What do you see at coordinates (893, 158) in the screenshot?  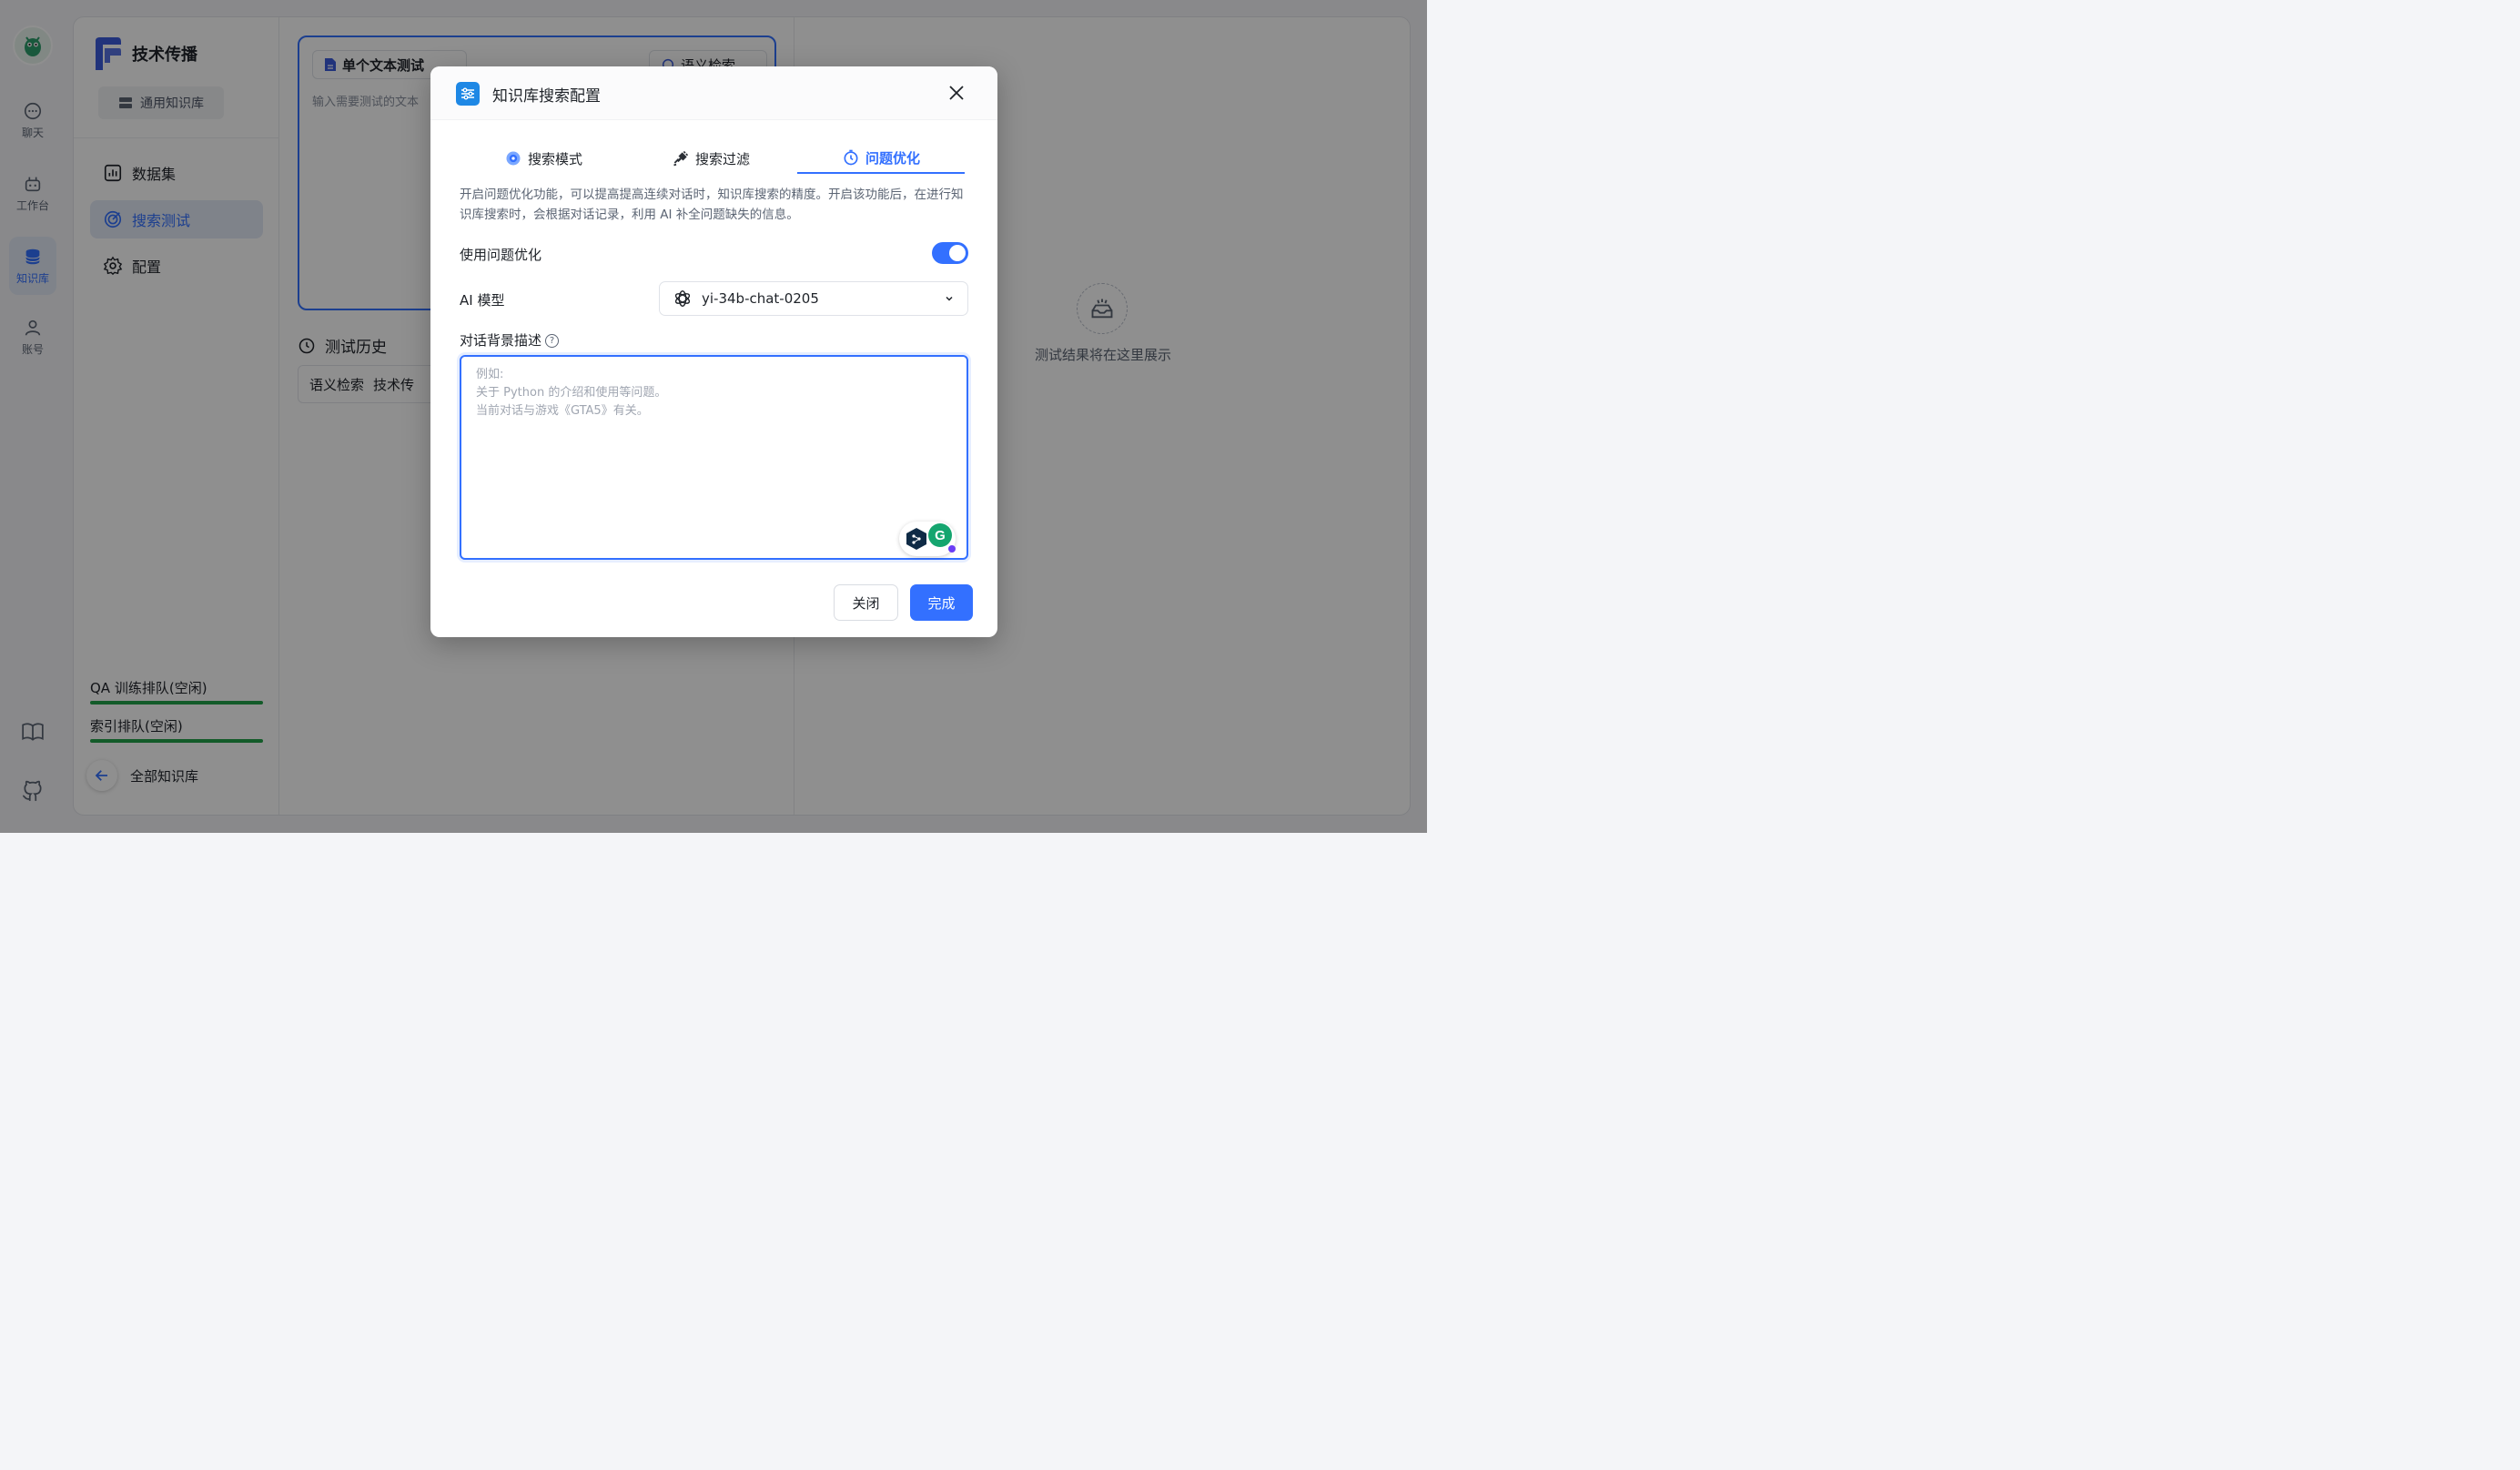 I see `tab-label: 问题优化` at bounding box center [893, 158].